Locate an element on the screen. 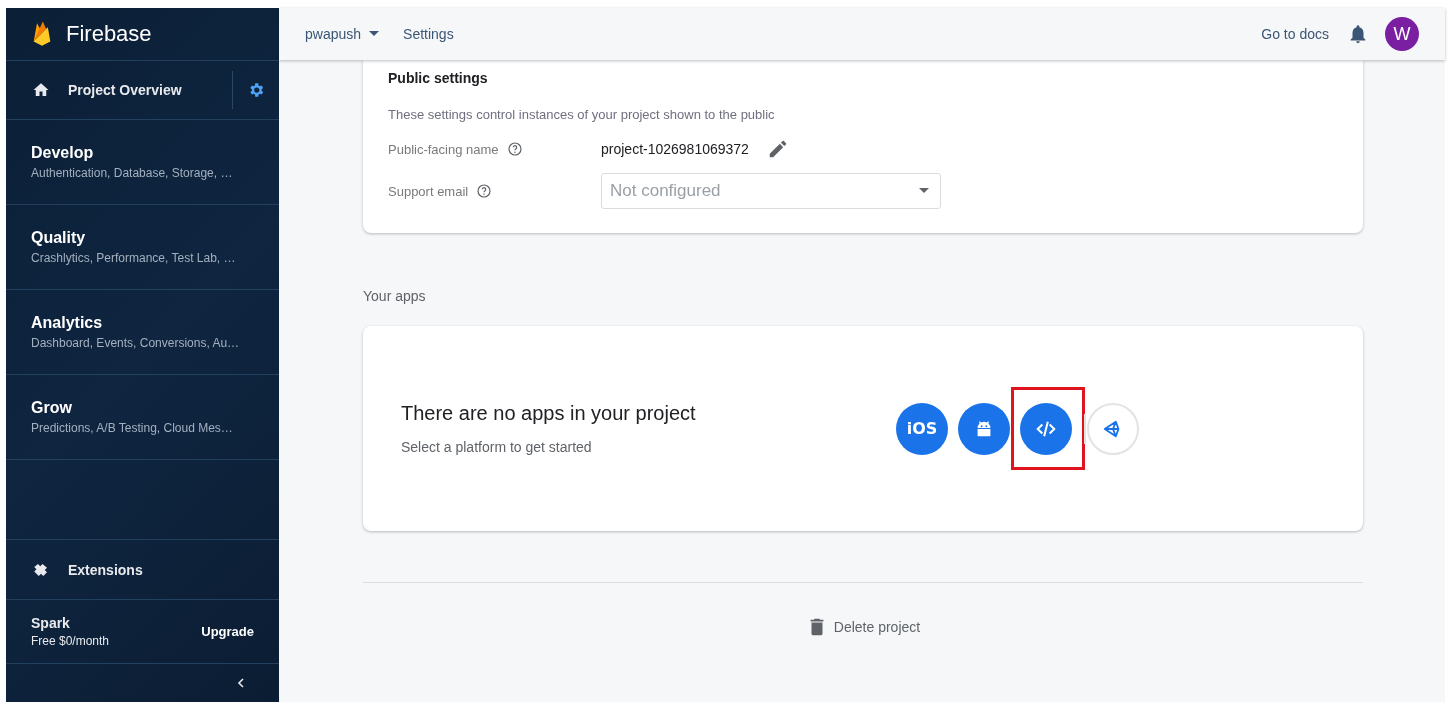  field-label: Support email is located at coordinates (428, 191).